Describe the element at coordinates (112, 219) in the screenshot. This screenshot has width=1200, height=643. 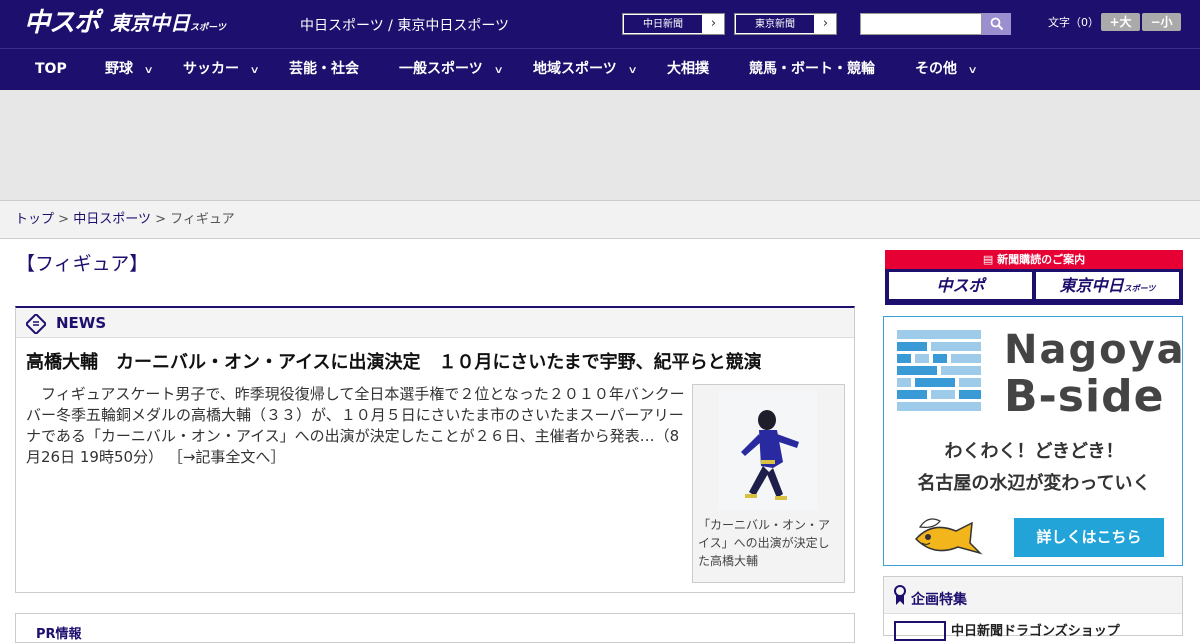
I see `breadcrumb-chuspo-link: 中日スポーツ` at that location.